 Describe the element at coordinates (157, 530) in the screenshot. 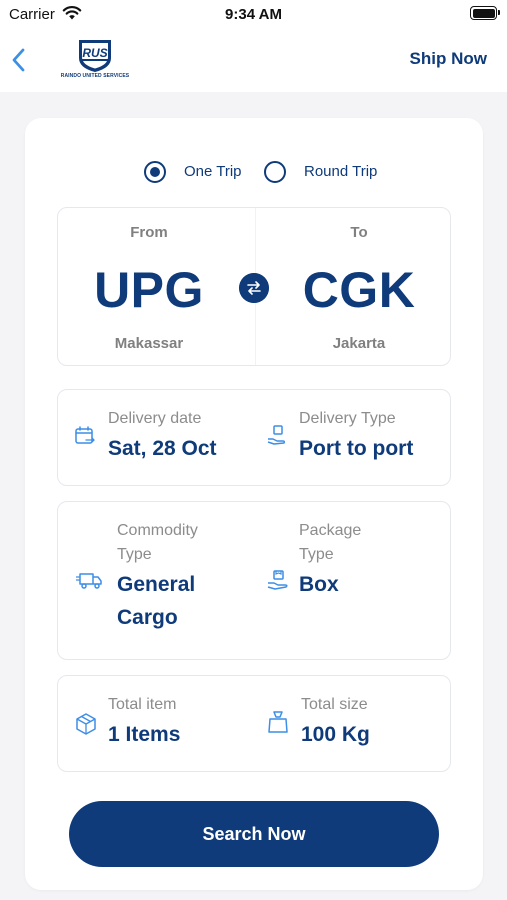

I see `commodity-type-label-1: Commodity` at that location.